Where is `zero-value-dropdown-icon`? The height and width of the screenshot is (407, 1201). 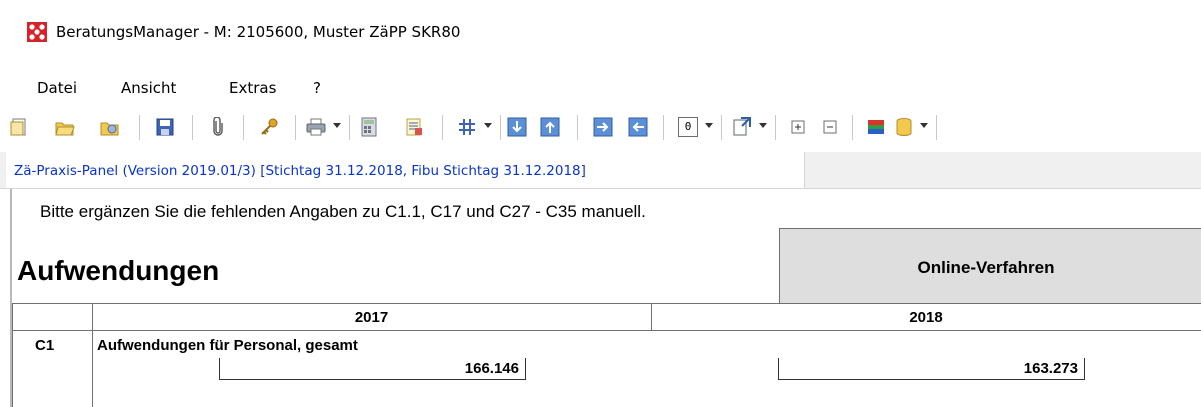
zero-value-dropdown-icon is located at coordinates (709, 125).